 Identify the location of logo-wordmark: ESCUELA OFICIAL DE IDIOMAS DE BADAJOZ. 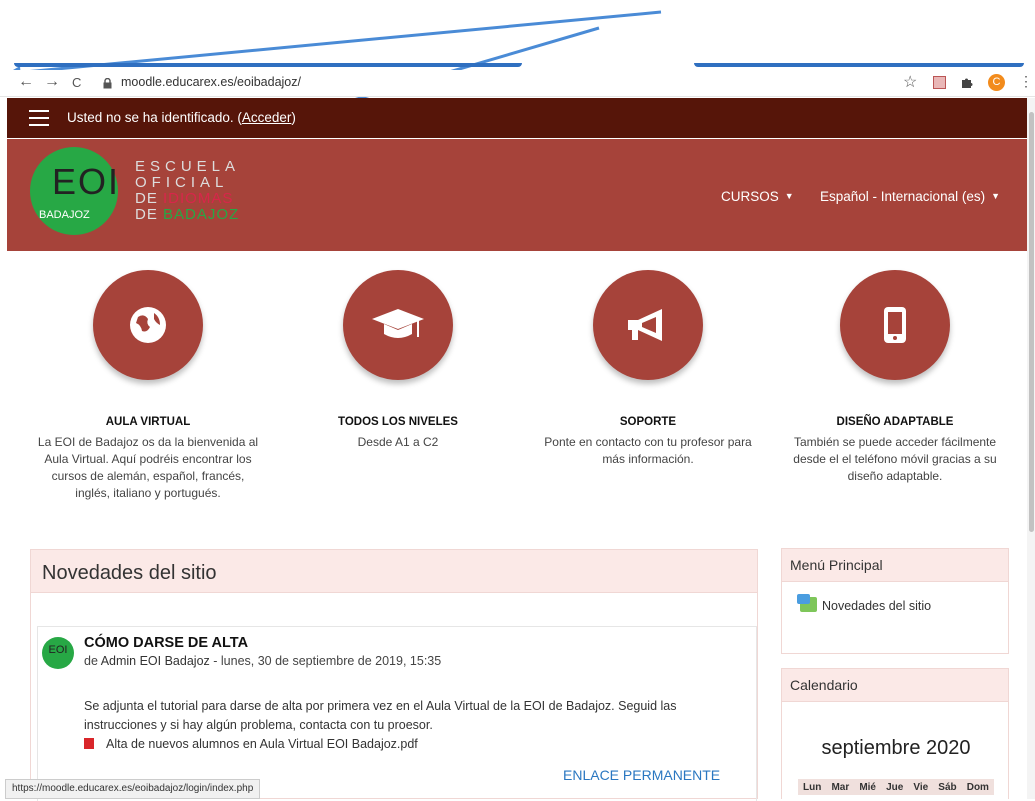
(187, 191).